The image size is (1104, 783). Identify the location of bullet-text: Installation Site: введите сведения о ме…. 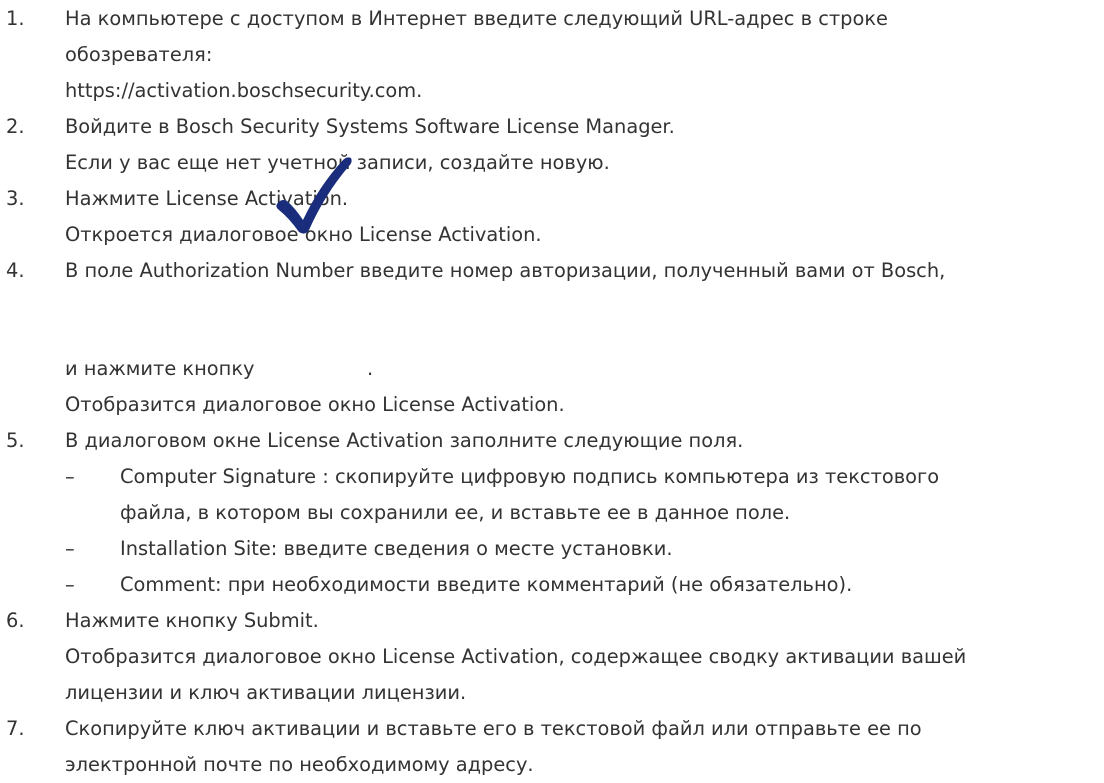
(396, 548).